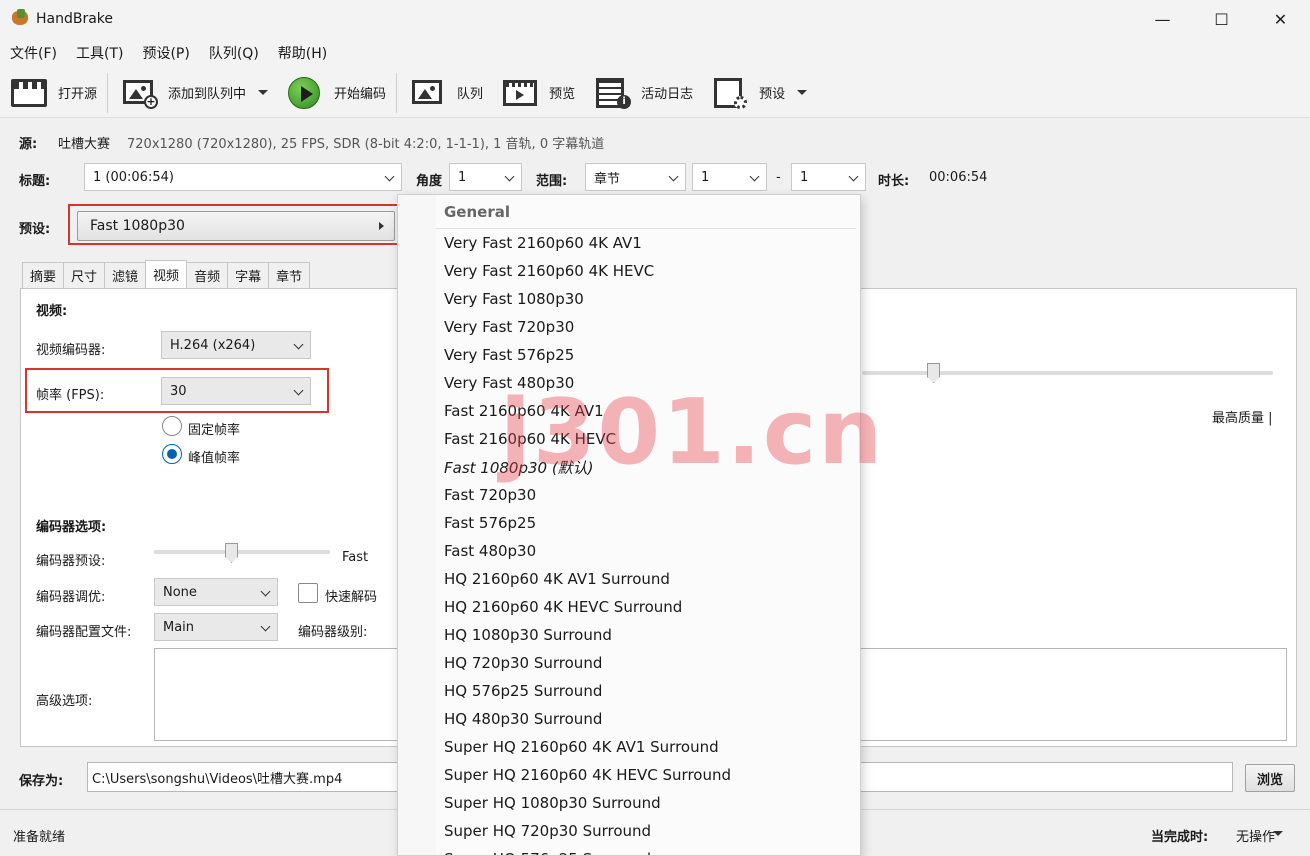 This screenshot has height=856, width=1310. I want to click on highlight-box-fps, so click(177, 390).